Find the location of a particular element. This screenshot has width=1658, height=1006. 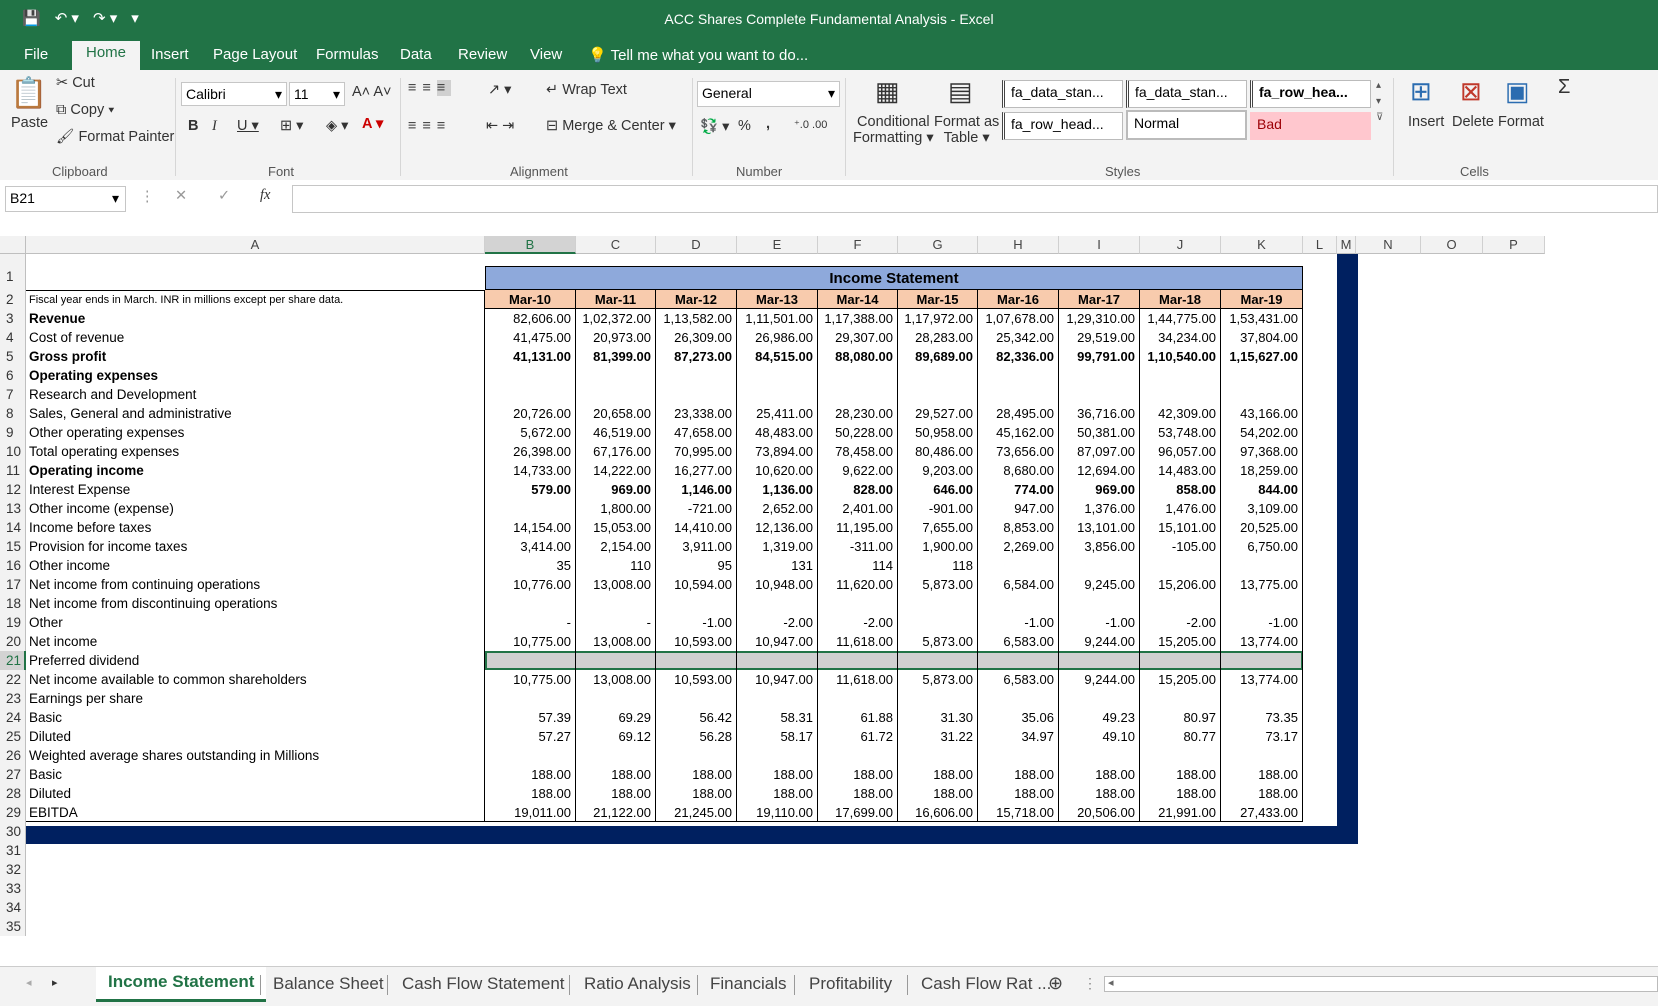

table-cell: 87,273.00 is located at coordinates (696, 356).